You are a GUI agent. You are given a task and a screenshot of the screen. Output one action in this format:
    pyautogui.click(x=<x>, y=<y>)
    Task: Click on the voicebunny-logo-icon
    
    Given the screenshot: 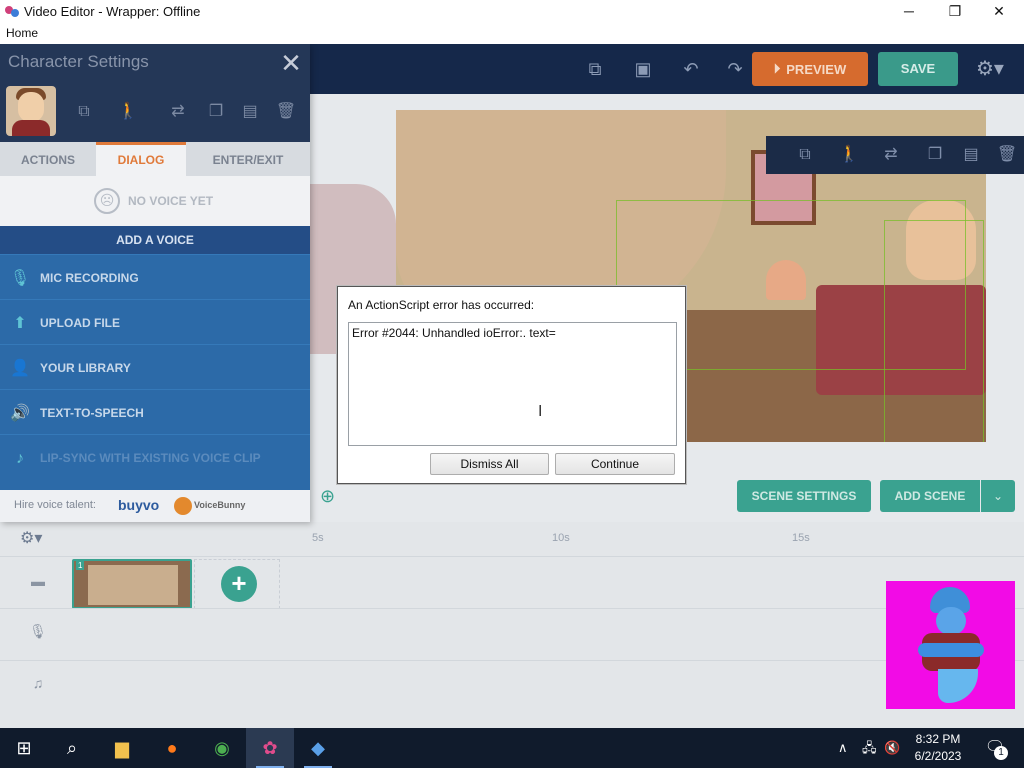 What is the action you would take?
    pyautogui.click(x=183, y=506)
    